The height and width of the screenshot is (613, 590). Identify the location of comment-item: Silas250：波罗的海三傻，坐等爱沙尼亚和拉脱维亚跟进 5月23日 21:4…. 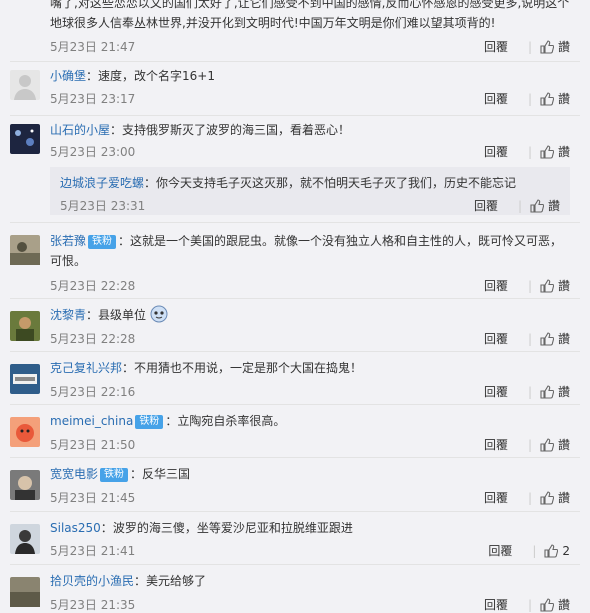
(295, 538).